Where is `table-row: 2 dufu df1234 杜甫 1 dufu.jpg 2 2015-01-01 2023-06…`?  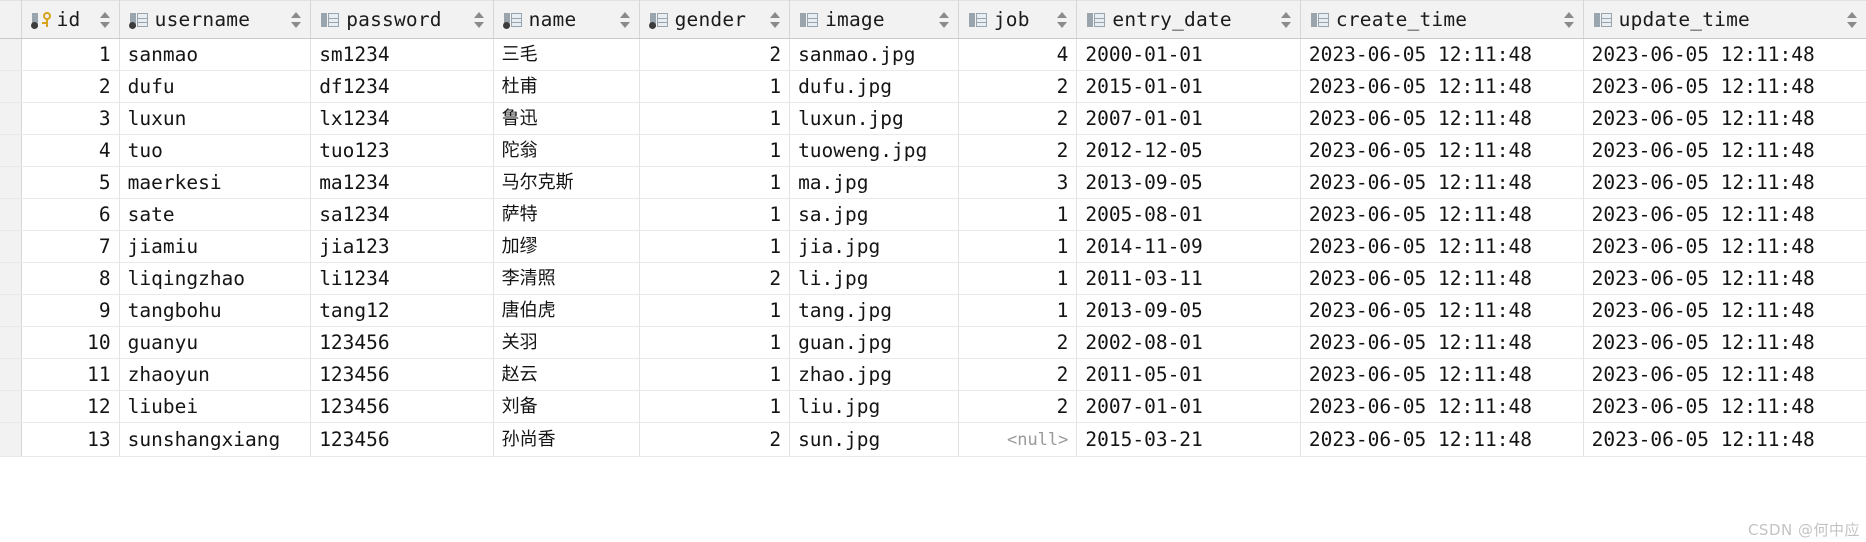
table-row: 2 dufu df1234 杜甫 1 dufu.jpg 2 2015-01-01 2023-06… is located at coordinates (933, 86).